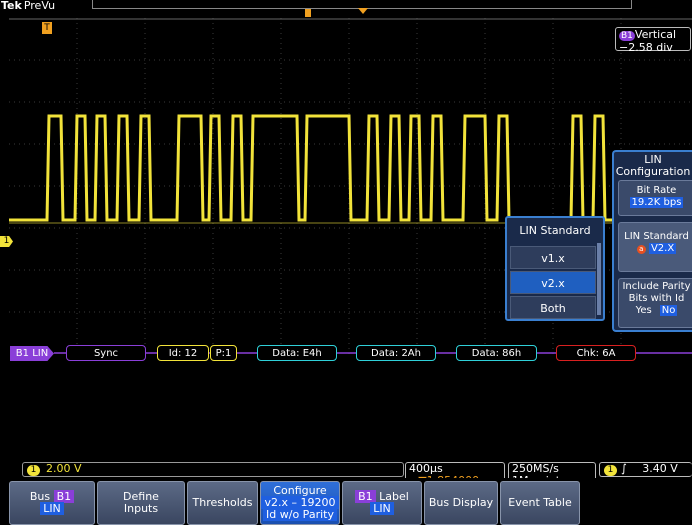 Image resolution: width=692 pixels, height=525 pixels. Describe the element at coordinates (553, 257) in the screenshot. I see `lin-standard-option-v1x: v1.x` at that location.